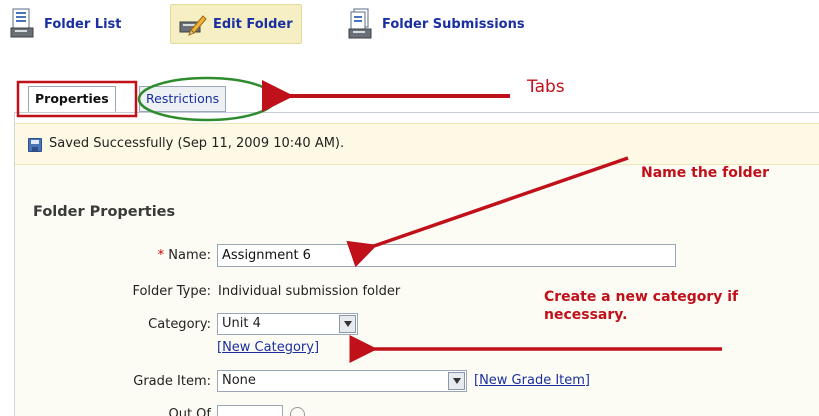  I want to click on edit-folder-label: Edit Folder, so click(253, 24).